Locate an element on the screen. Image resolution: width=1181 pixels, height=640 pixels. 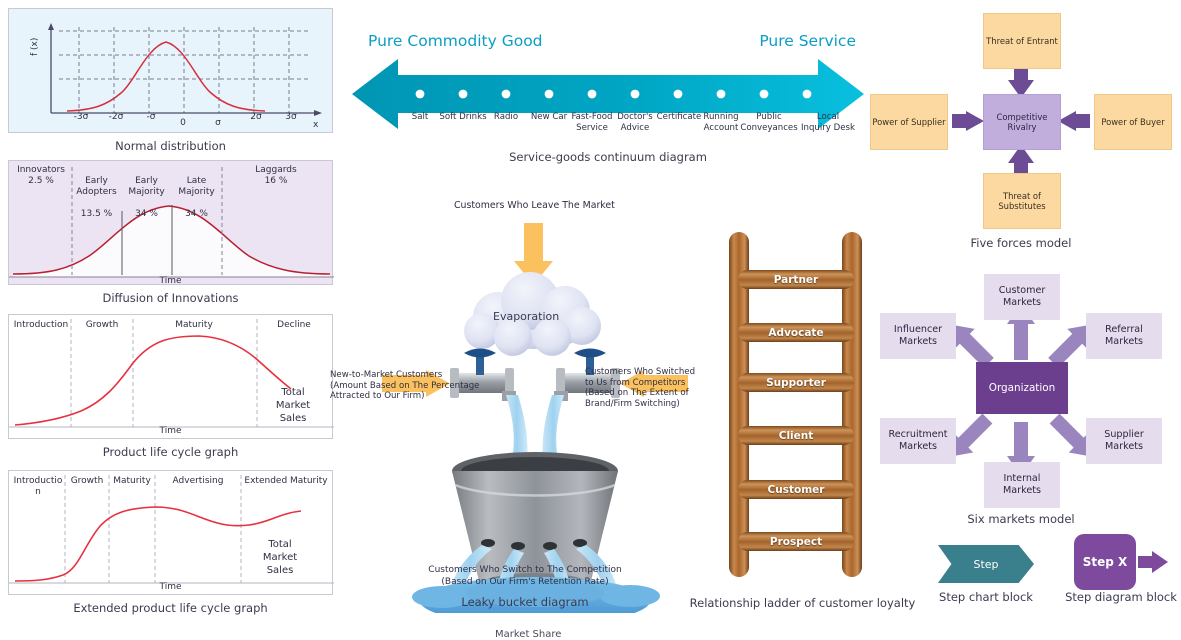
diffusion-segment-2: Early Majority 34 % is located at coordinates (146, 192).